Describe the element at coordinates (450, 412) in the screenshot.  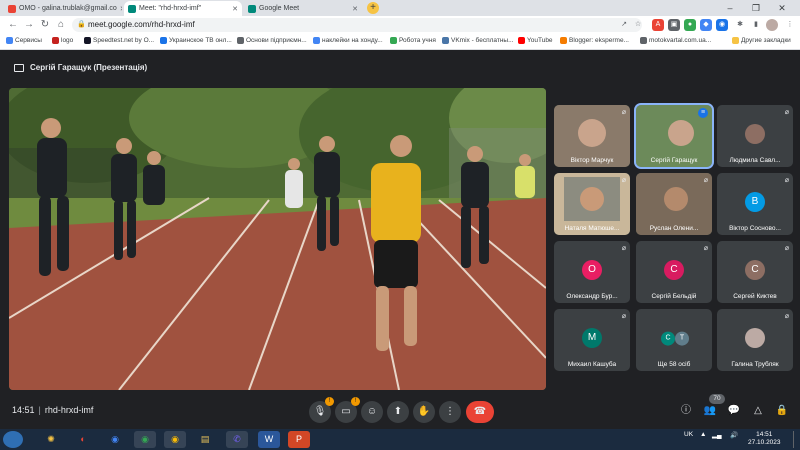
I see `more-options-button: ⋮` at that location.